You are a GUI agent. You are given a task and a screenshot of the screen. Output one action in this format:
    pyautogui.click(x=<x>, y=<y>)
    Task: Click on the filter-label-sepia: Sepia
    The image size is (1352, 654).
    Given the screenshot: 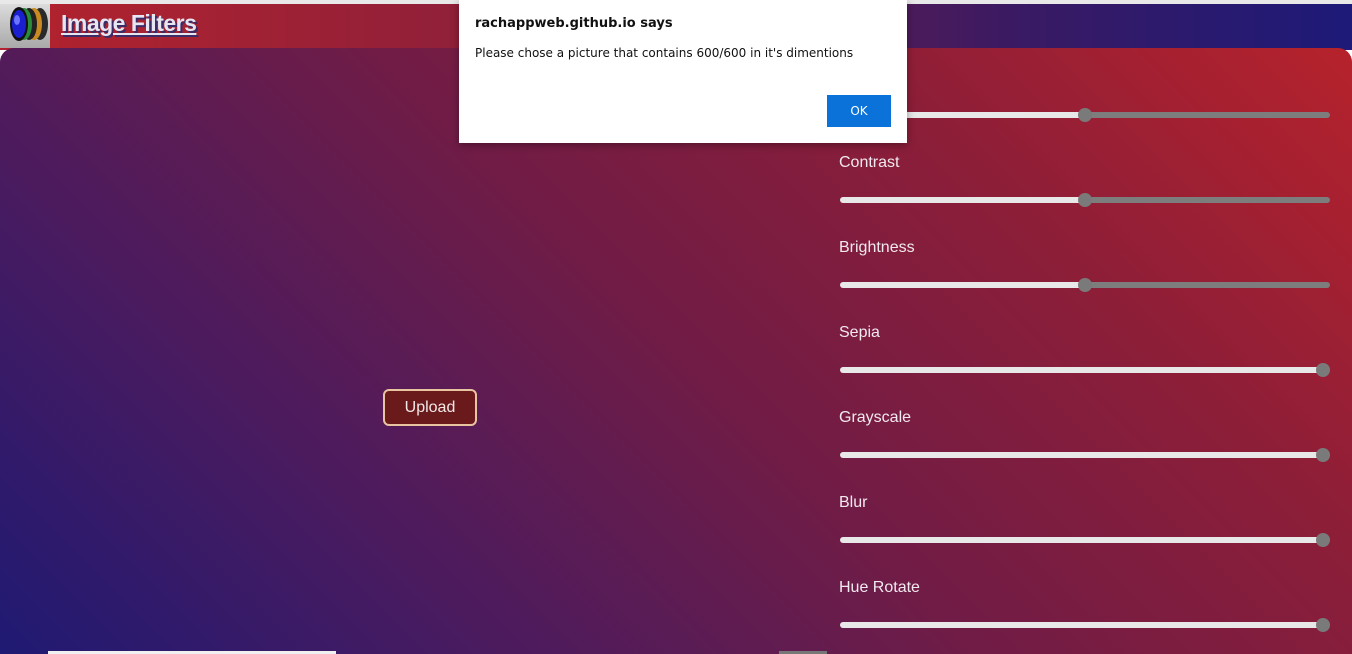 What is the action you would take?
    pyautogui.click(x=859, y=332)
    